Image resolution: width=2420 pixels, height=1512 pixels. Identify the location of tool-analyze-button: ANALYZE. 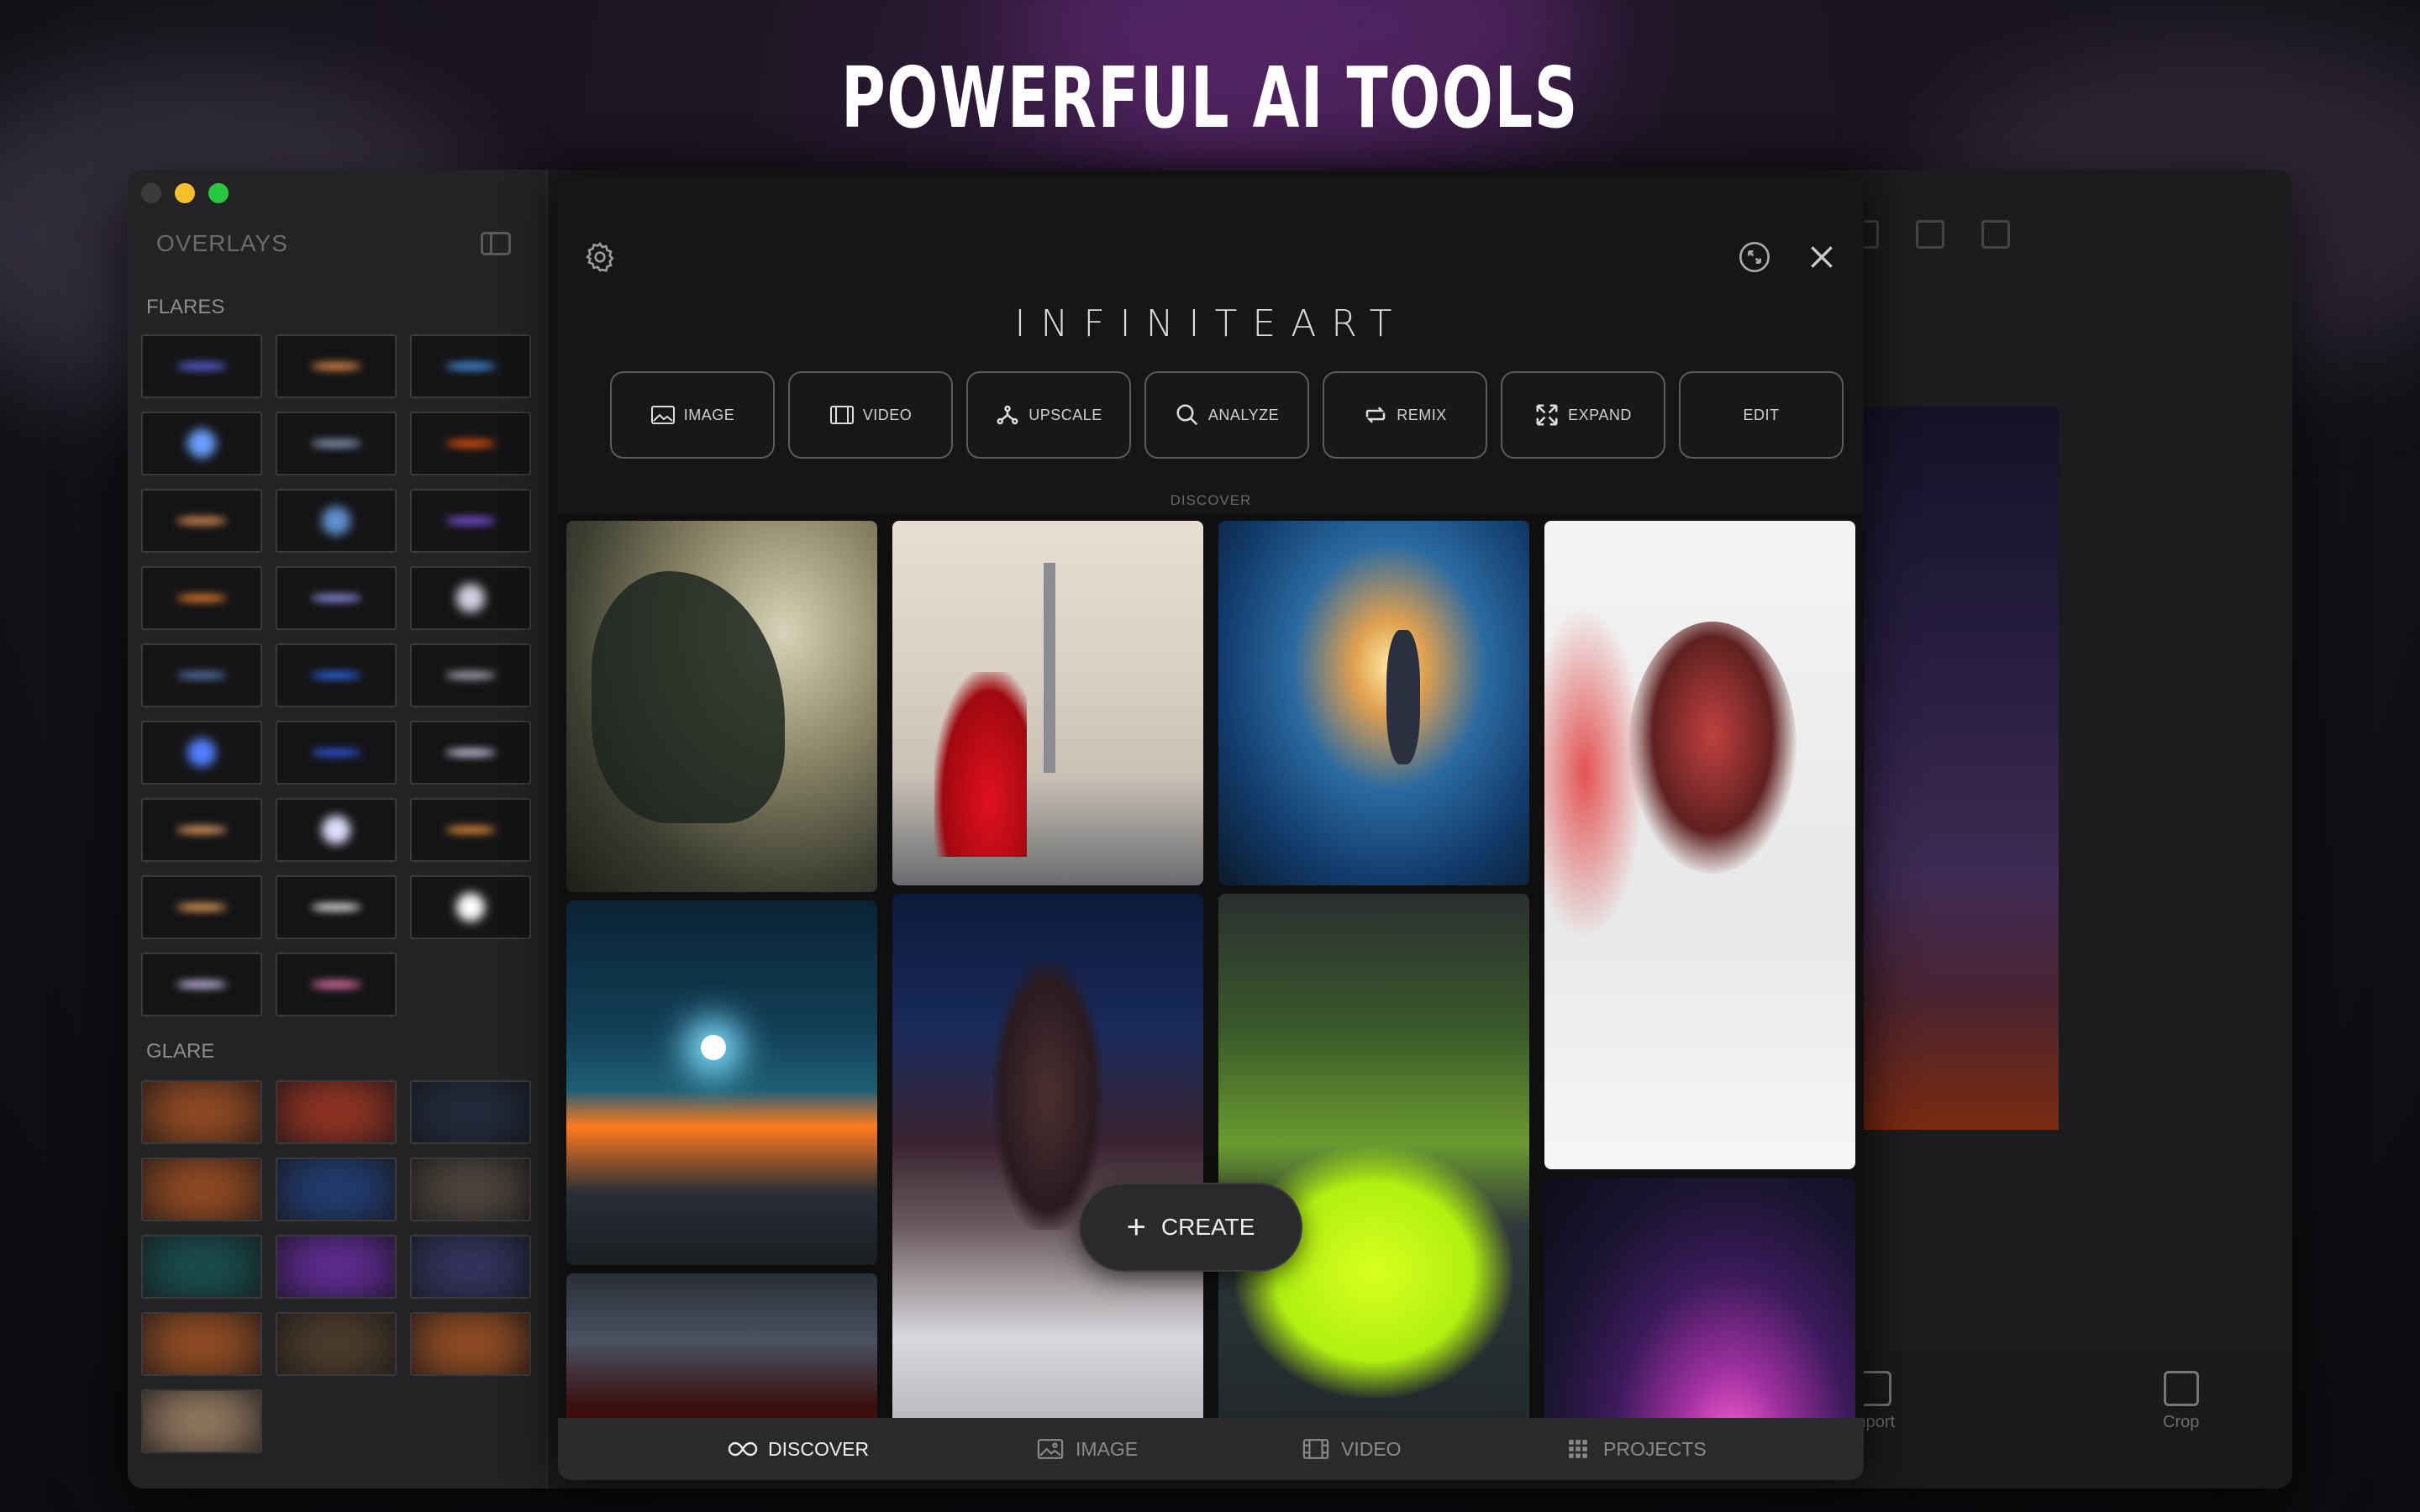
(1226, 415).